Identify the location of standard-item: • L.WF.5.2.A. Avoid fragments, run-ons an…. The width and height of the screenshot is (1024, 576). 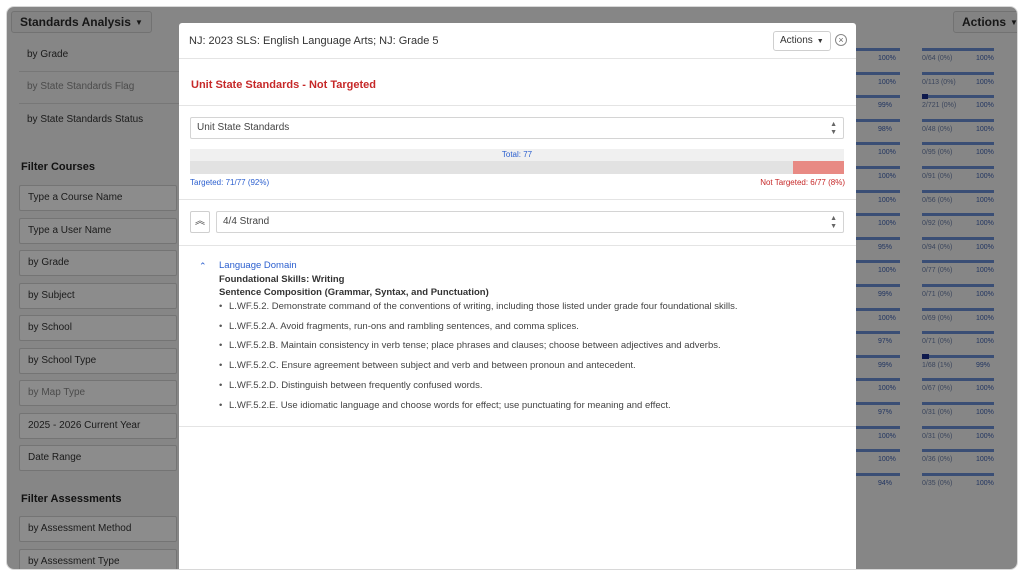
(399, 326).